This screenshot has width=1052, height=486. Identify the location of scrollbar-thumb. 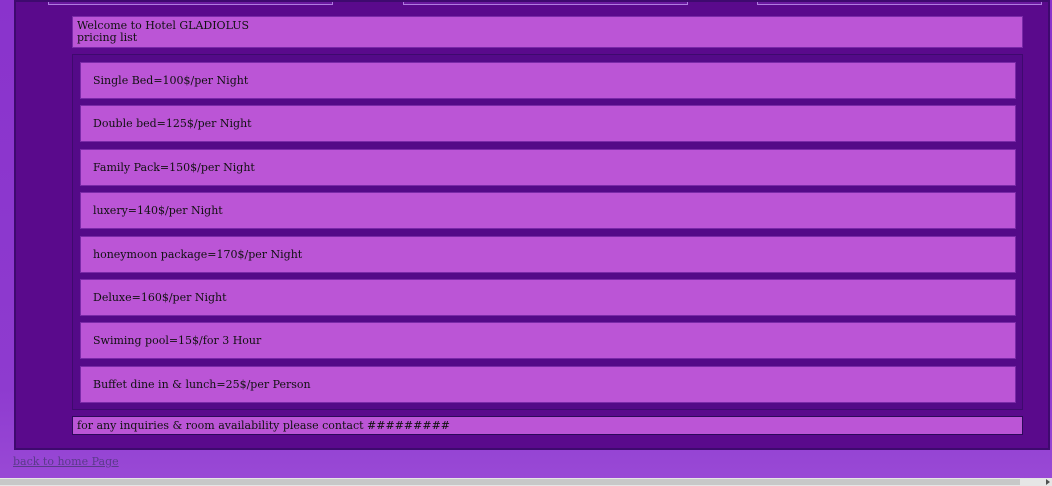
(510, 482).